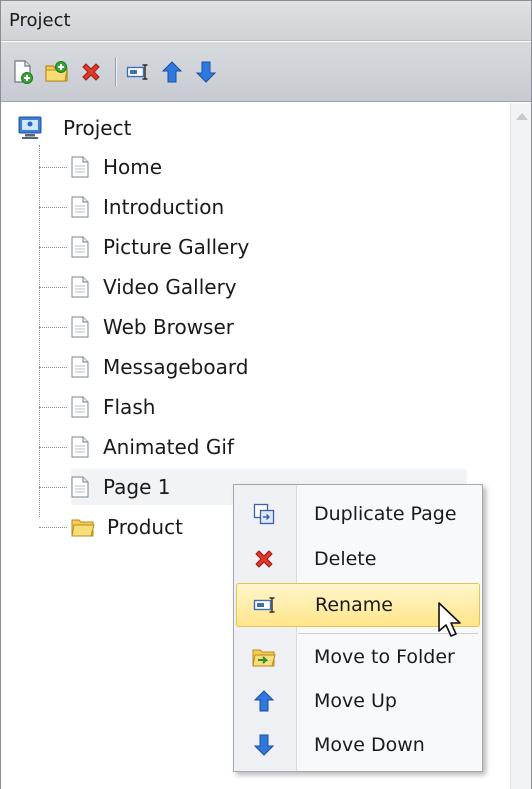 The width and height of the screenshot is (532, 789). What do you see at coordinates (164, 207) in the screenshot?
I see `tree-item-label: Introduction` at bounding box center [164, 207].